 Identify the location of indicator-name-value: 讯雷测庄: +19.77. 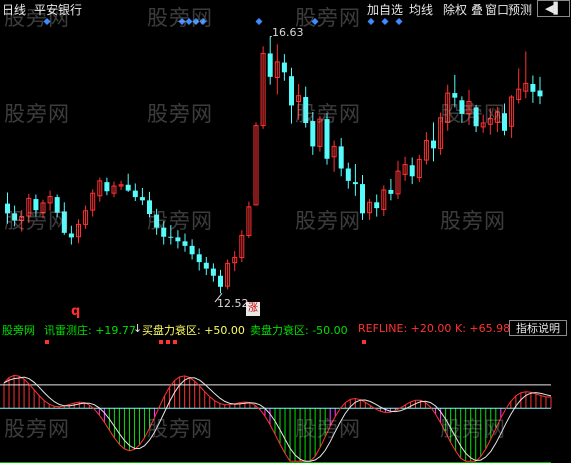
(90, 330).